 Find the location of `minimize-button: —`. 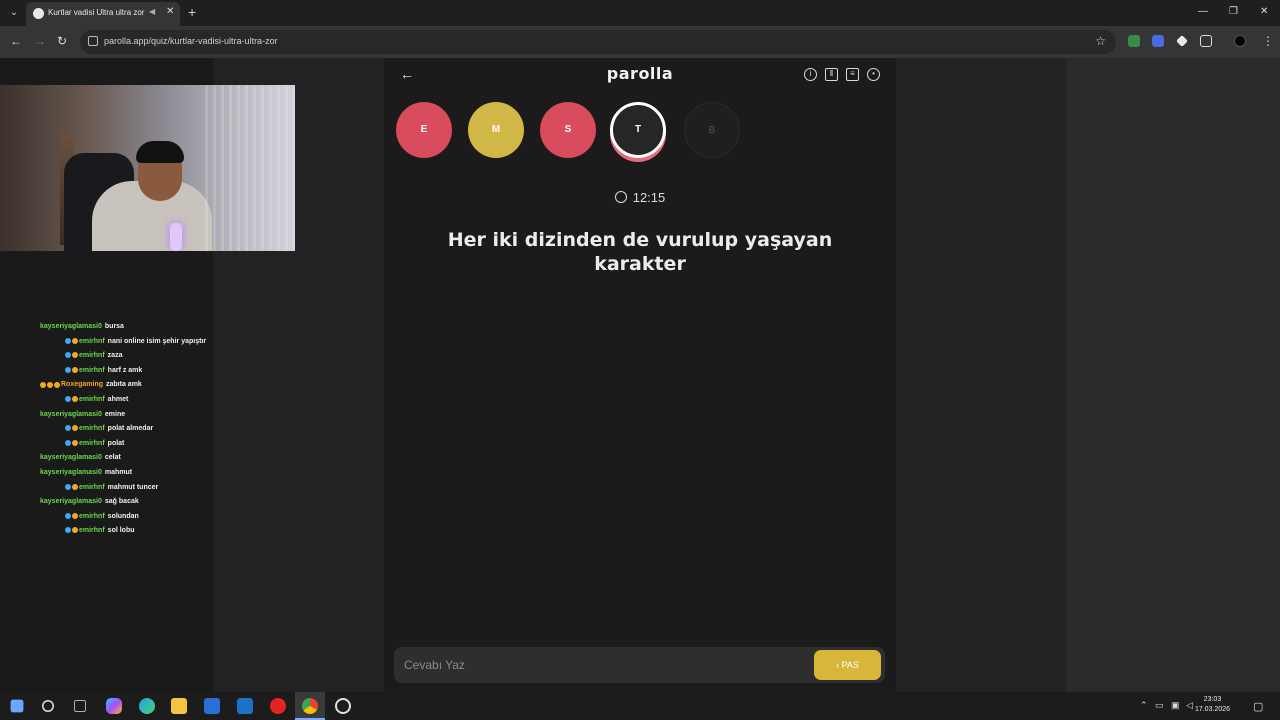

minimize-button: — is located at coordinates (1203, 11).